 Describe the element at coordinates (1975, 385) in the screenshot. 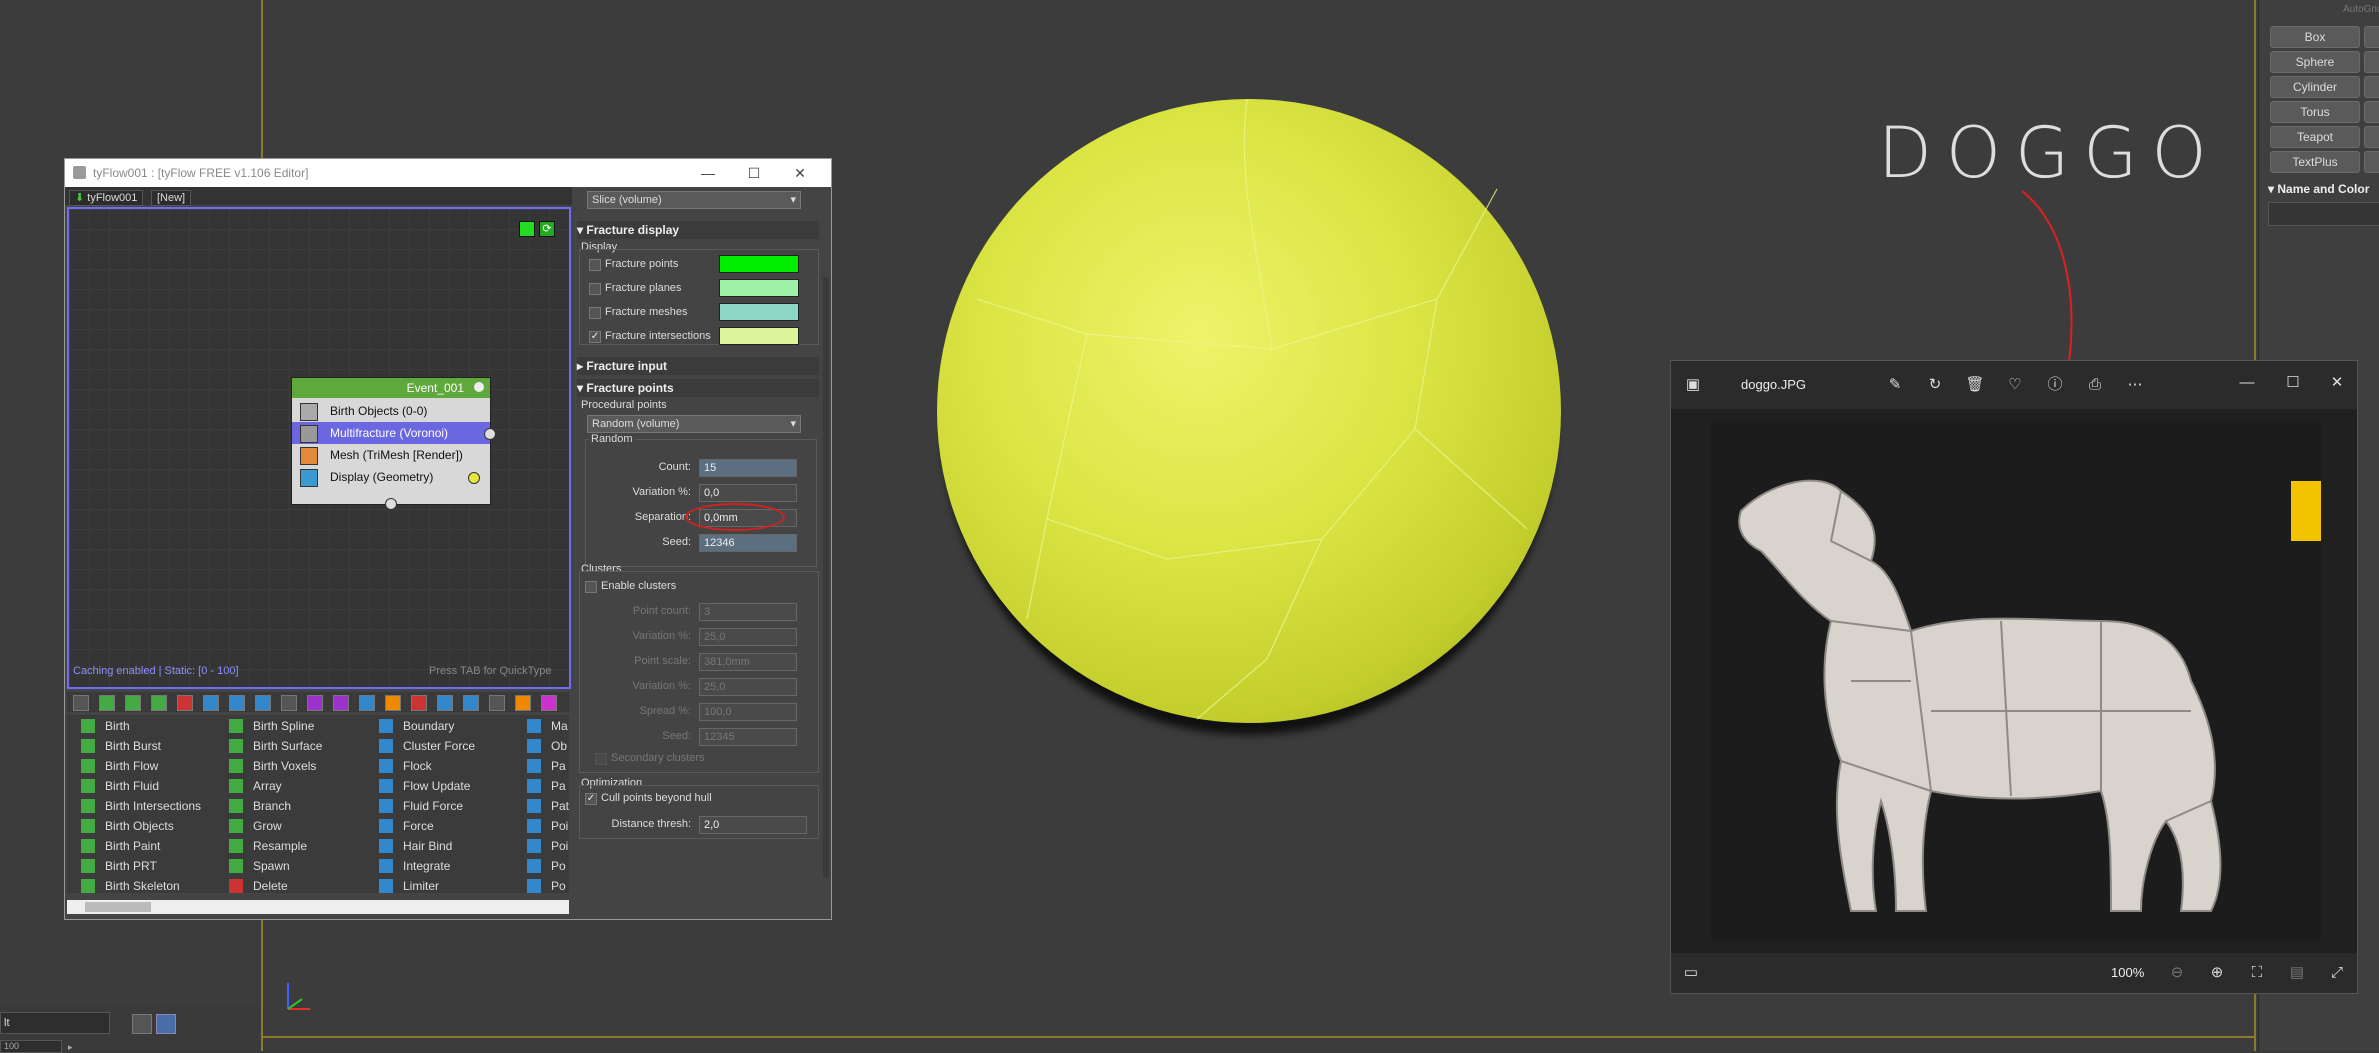

I see `delete-icon: 🗑` at that location.